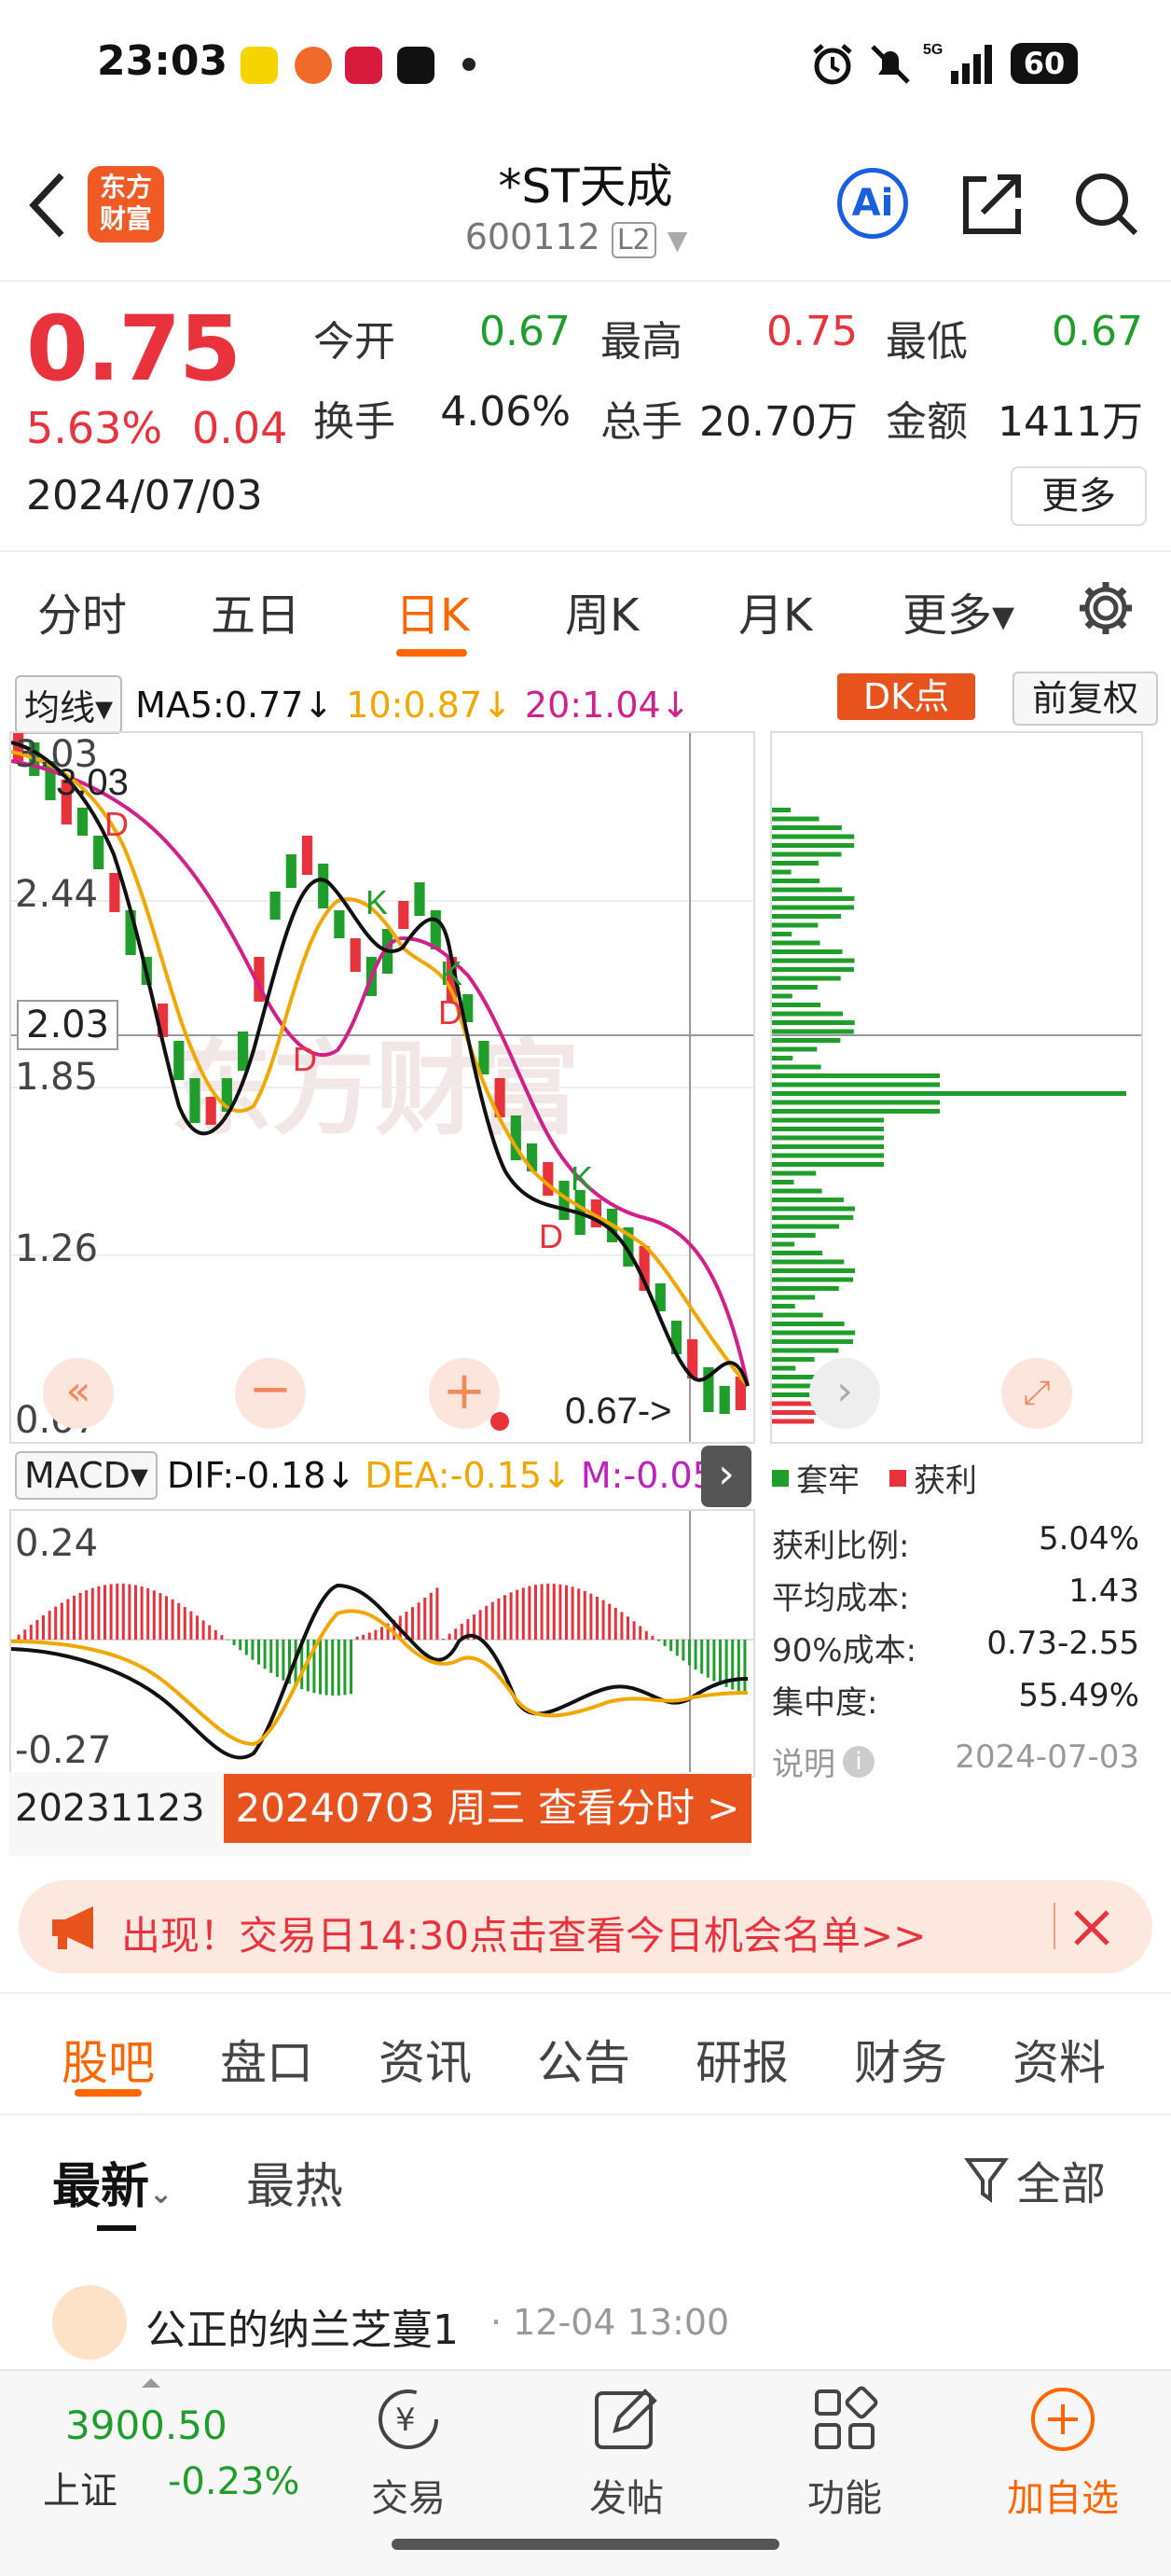 The image size is (1171, 2576). What do you see at coordinates (986, 2180) in the screenshot?
I see `filter-icon` at bounding box center [986, 2180].